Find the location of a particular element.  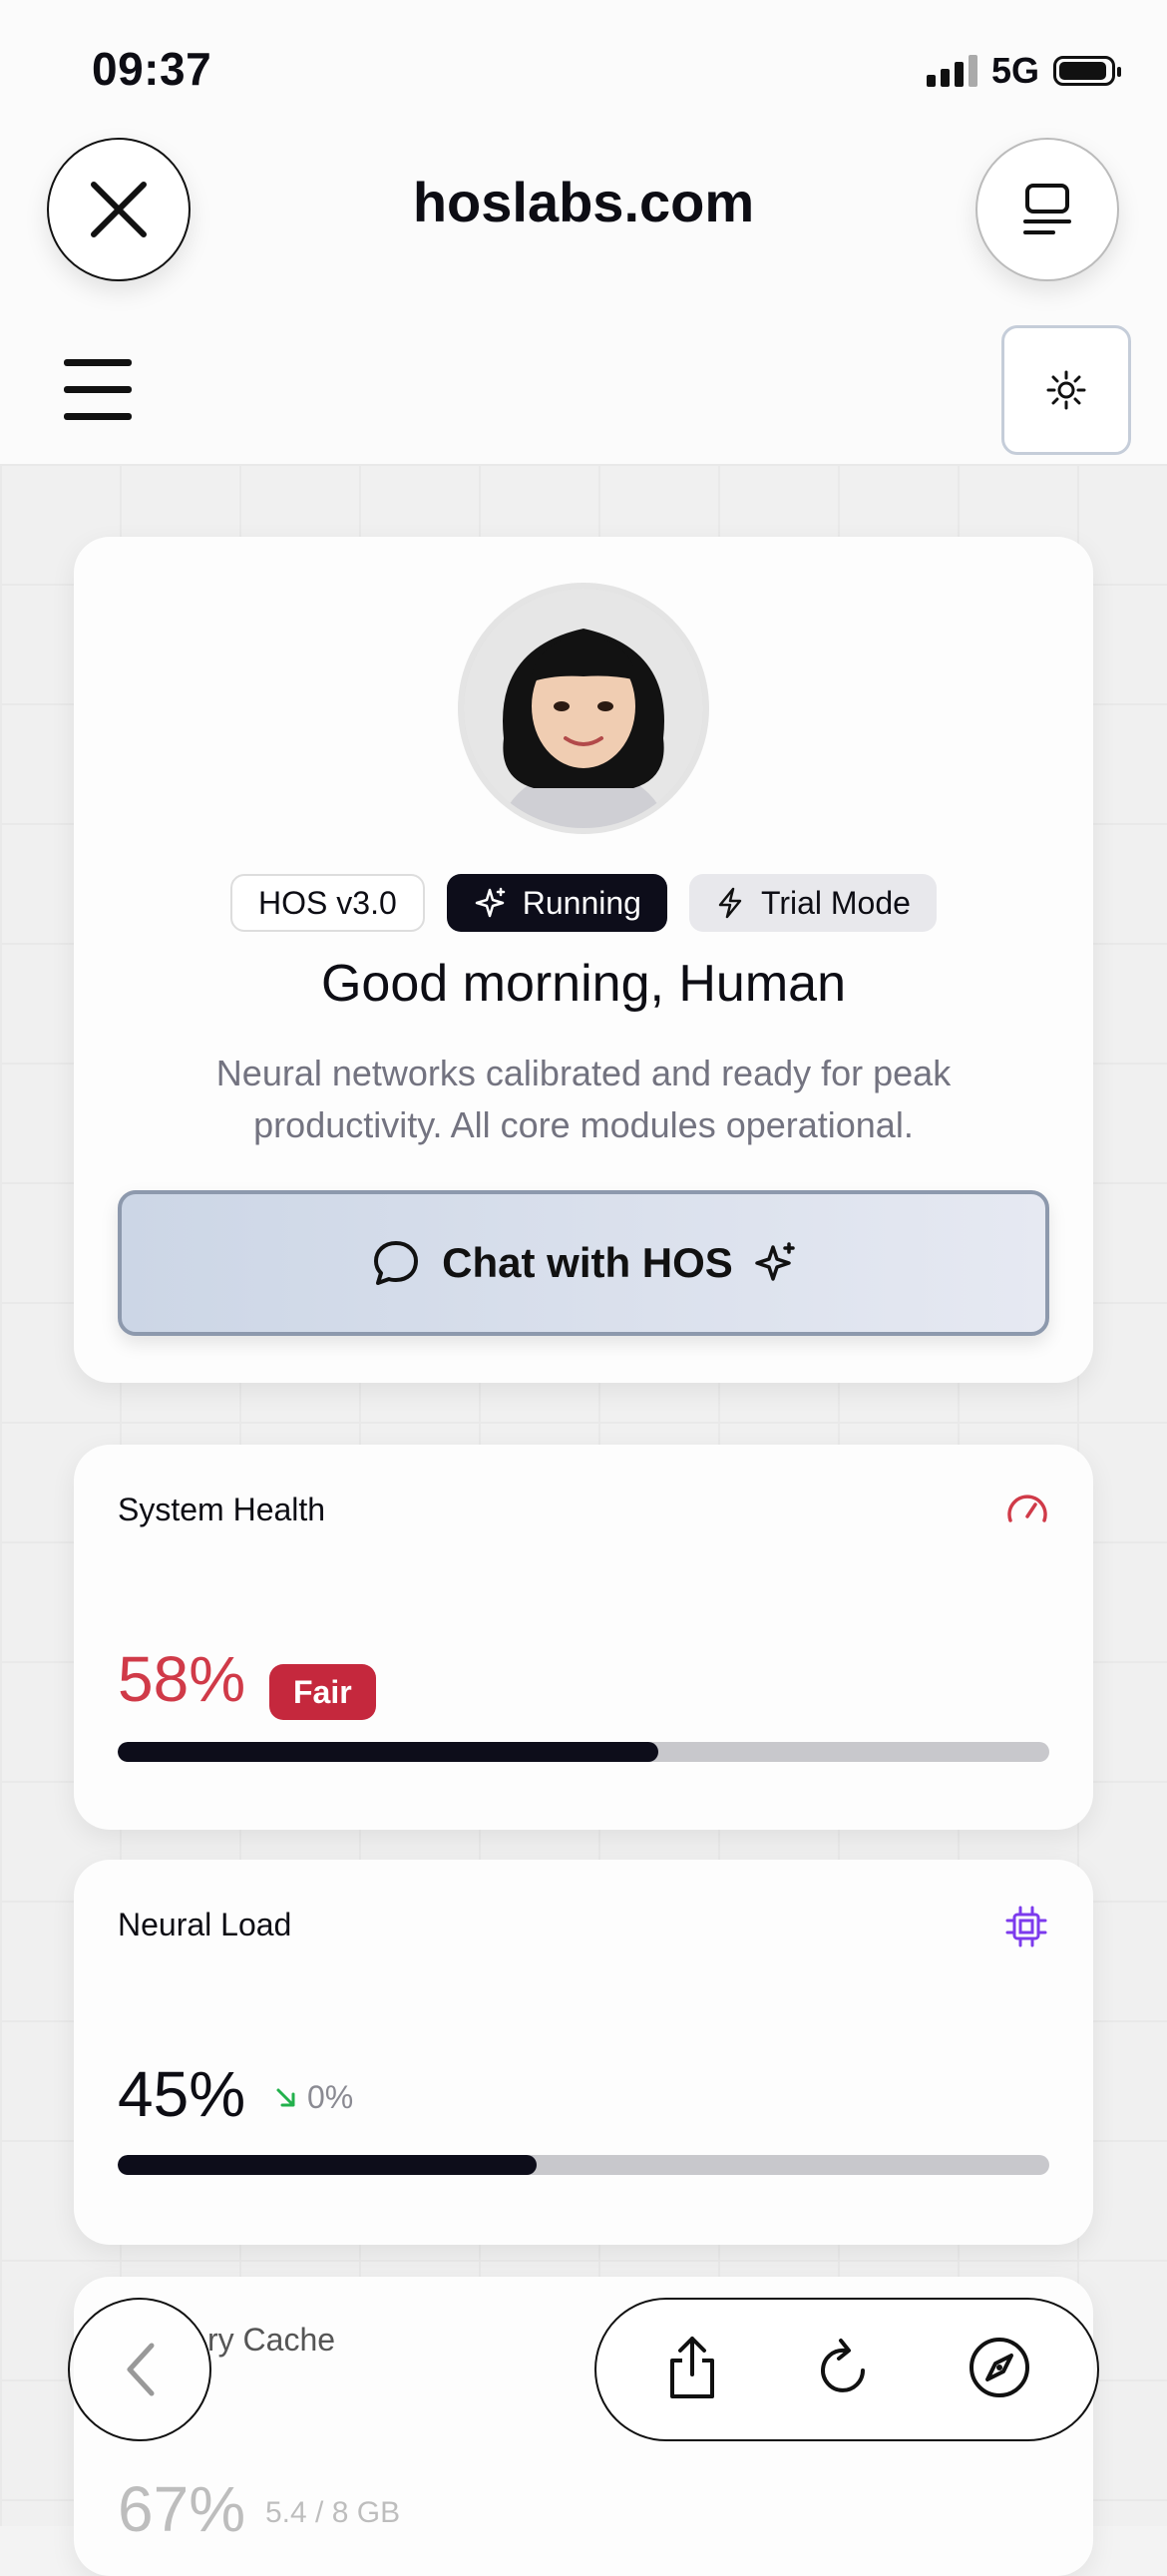

memory-cache-value: 67% is located at coordinates (182, 2509).